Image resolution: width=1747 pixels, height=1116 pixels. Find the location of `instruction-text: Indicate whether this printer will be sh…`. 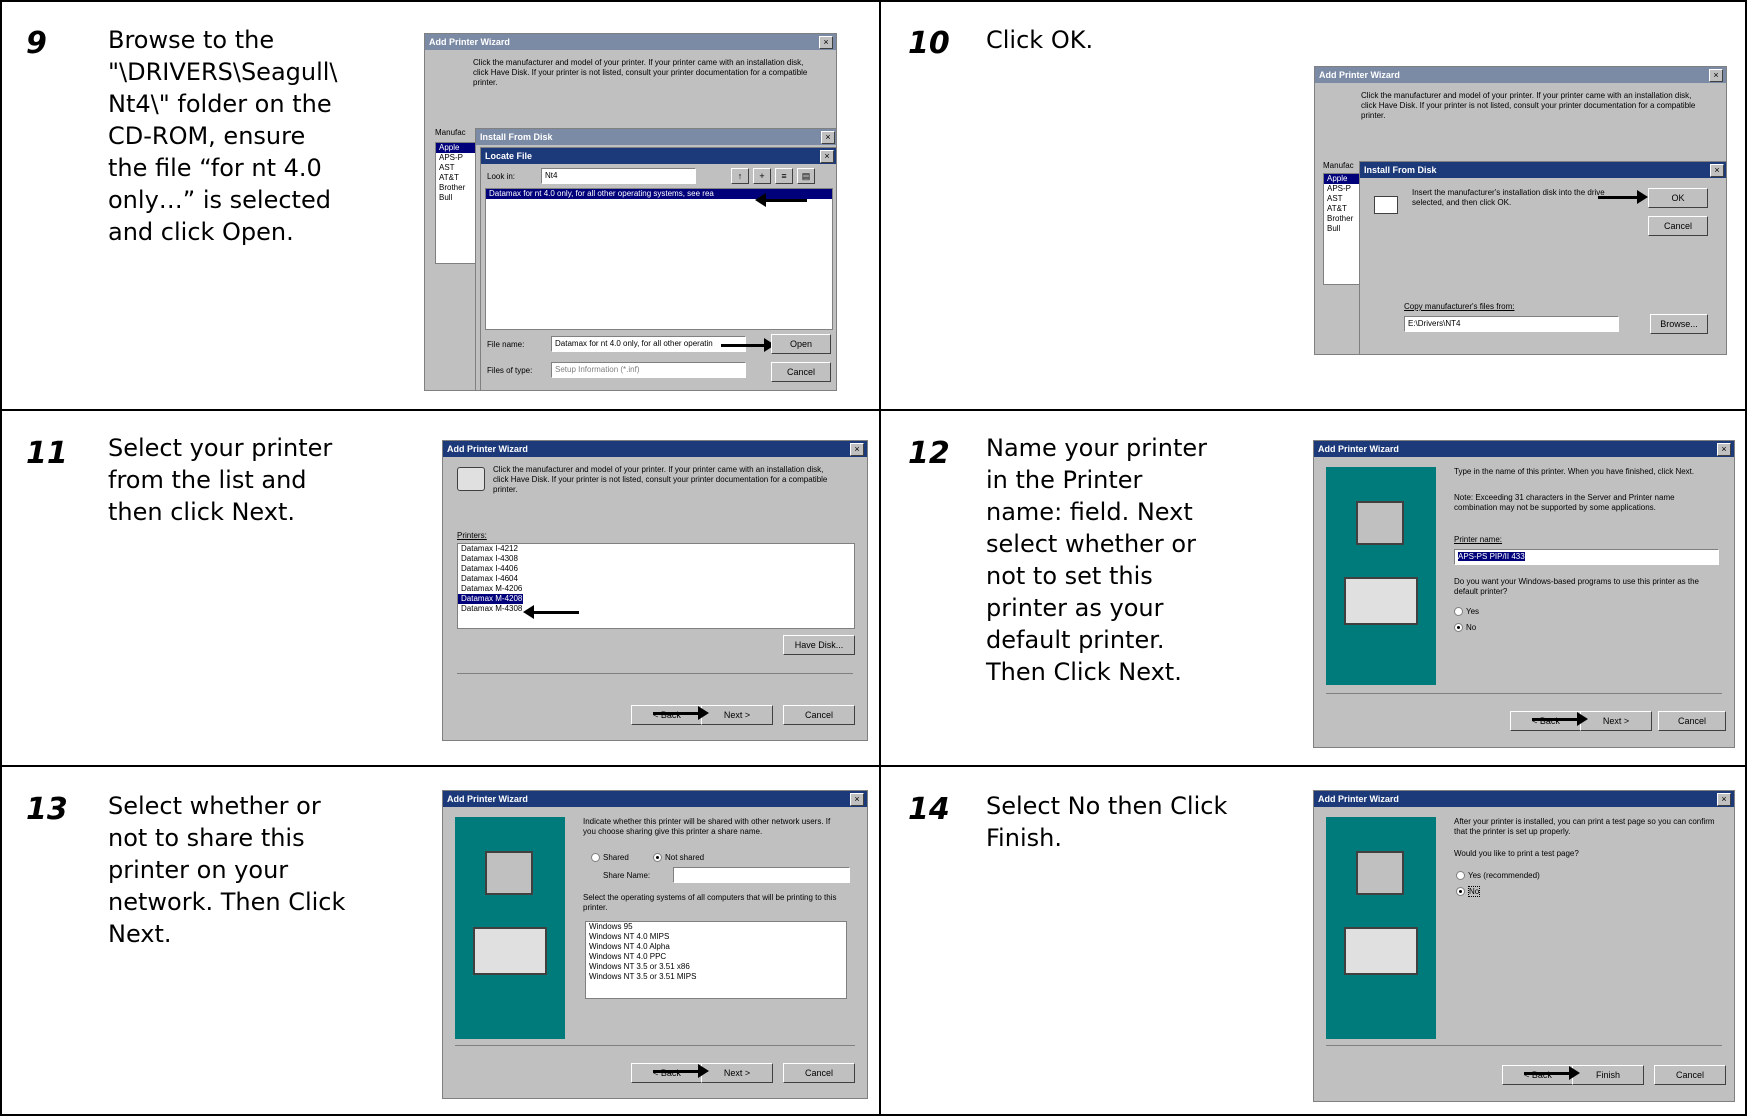

instruction-text: Indicate whether this printer will be sh… is located at coordinates (707, 826).